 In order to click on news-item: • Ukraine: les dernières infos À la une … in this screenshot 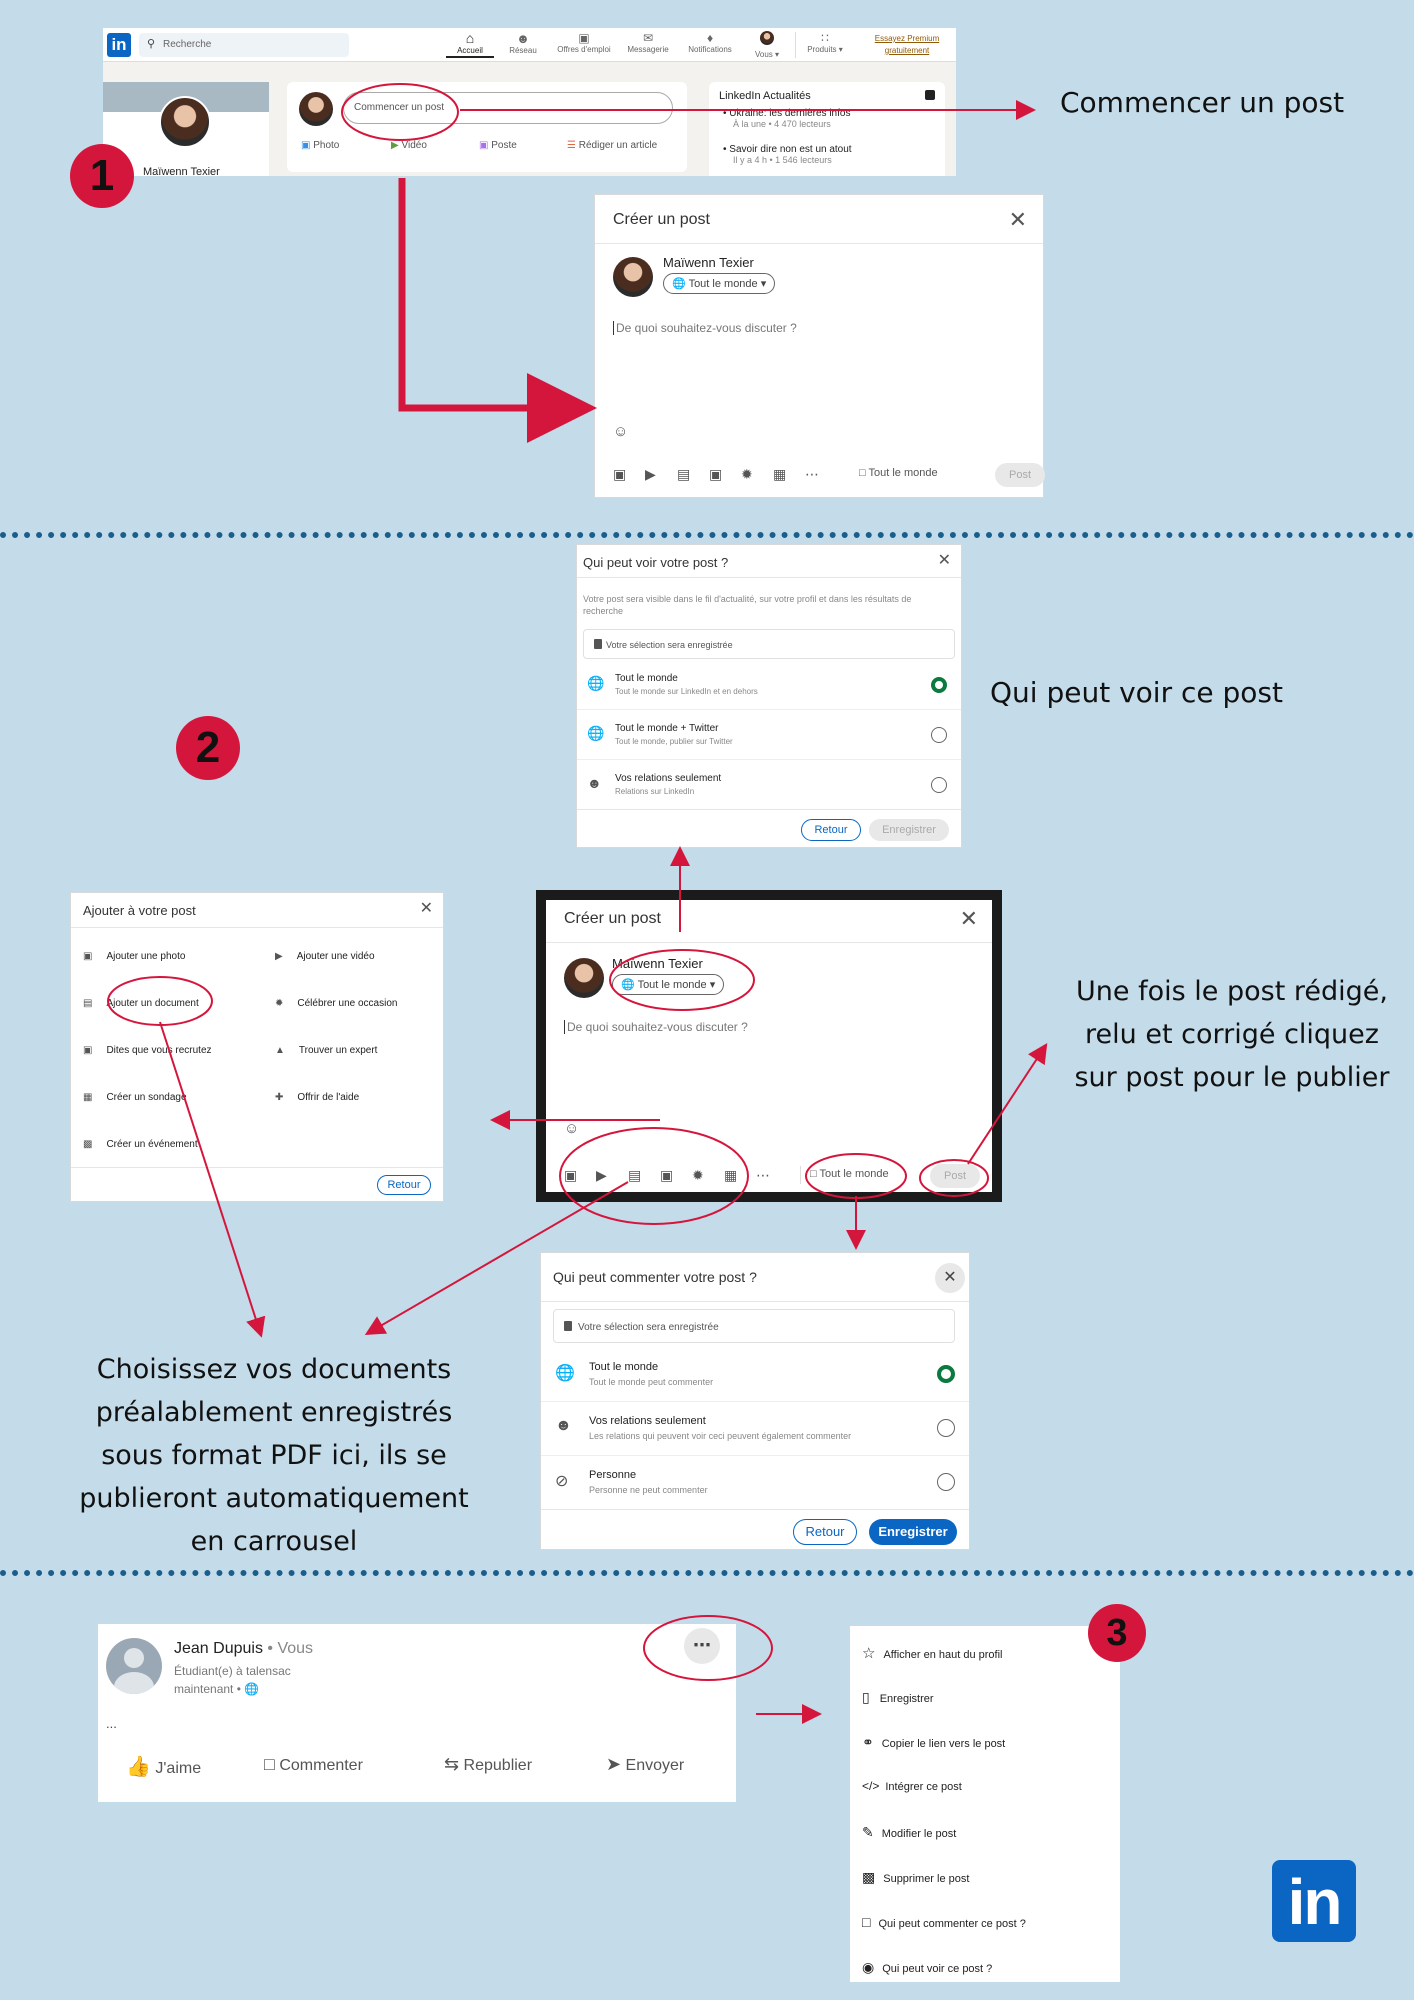, I will do `click(786, 118)`.